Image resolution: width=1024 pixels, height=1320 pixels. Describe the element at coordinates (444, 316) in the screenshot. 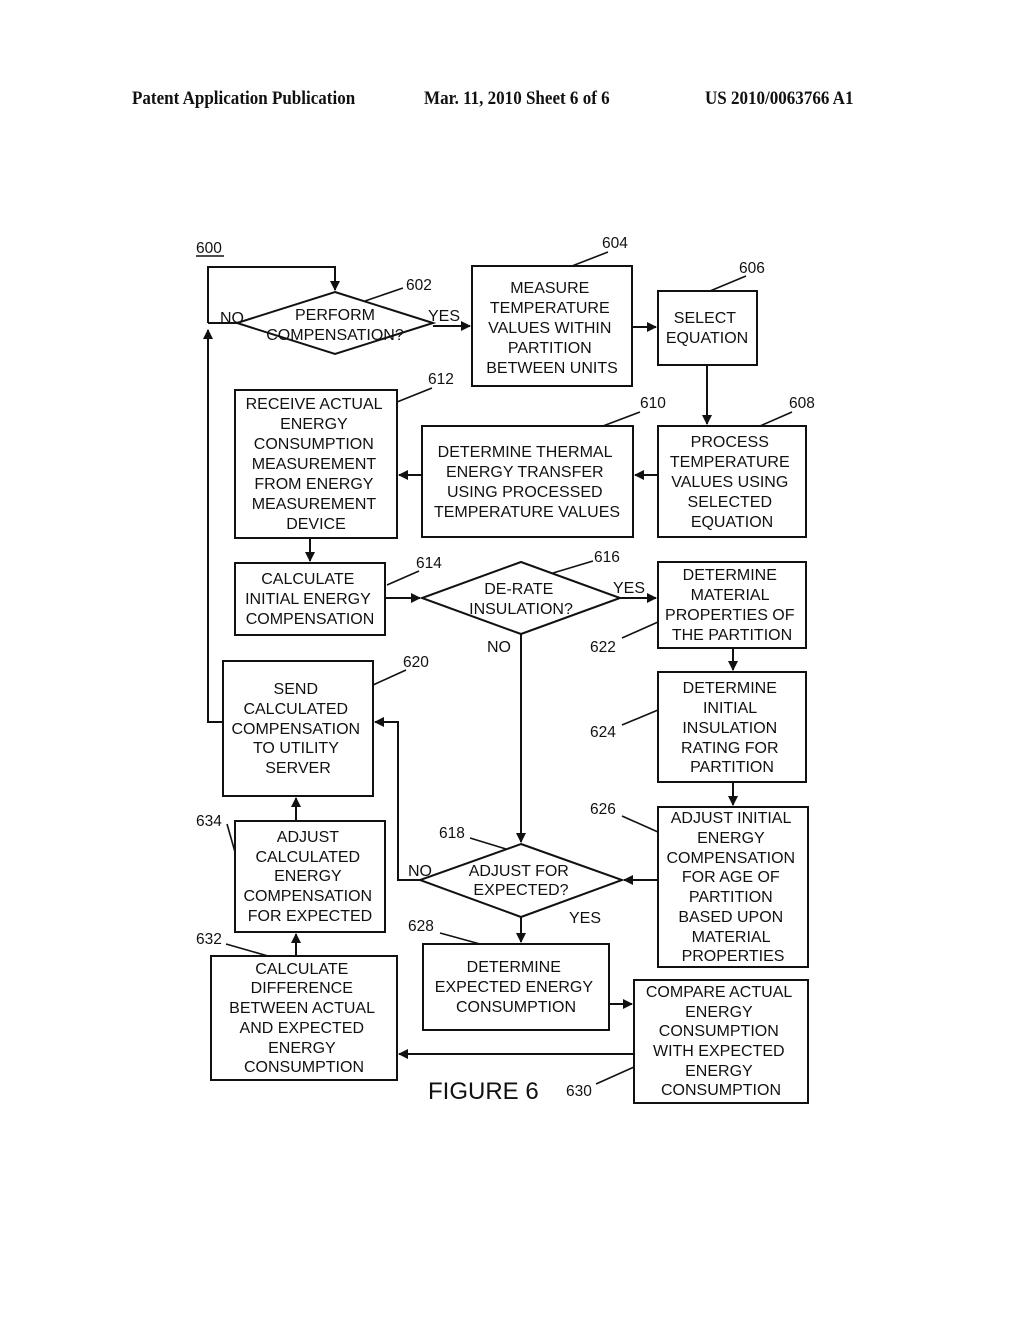

I see `edge-label-602-yes: YES` at that location.